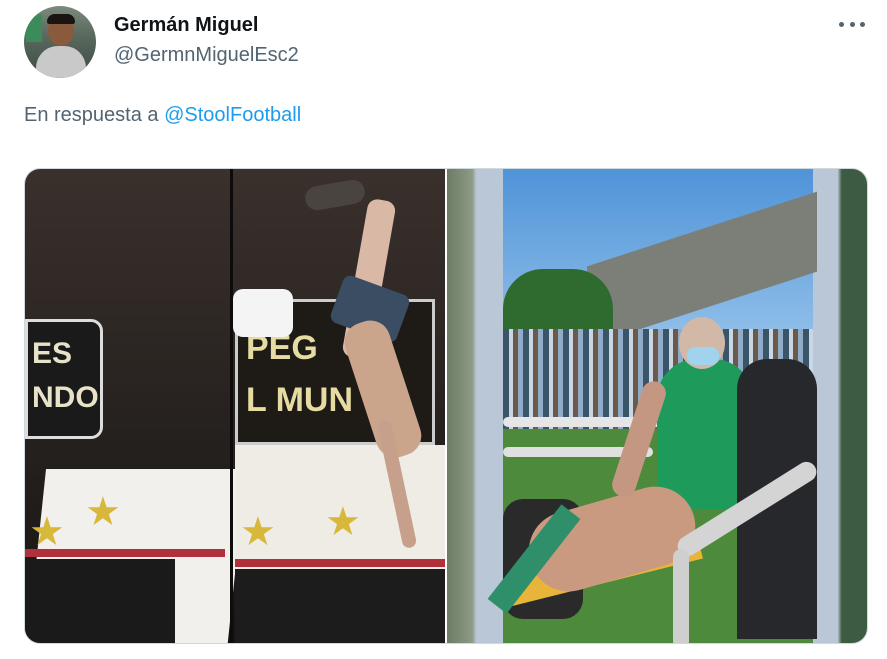 Image resolution: width=887 pixels, height=659 pixels. What do you see at coordinates (340, 563) in the screenshot?
I see `bus-stripe` at bounding box center [340, 563].